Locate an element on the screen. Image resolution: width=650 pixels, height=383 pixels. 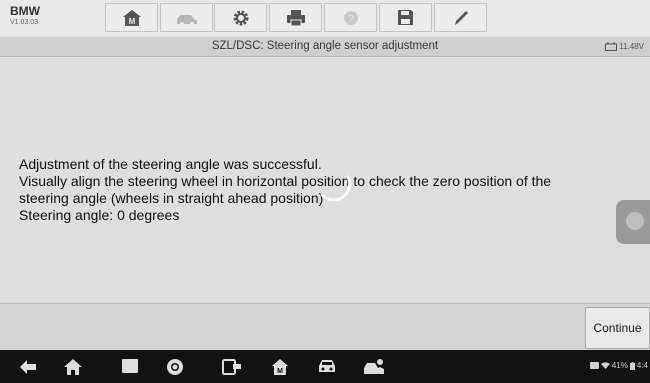
message-line: Steering angle: 0 degrees is located at coordinates (99, 215).